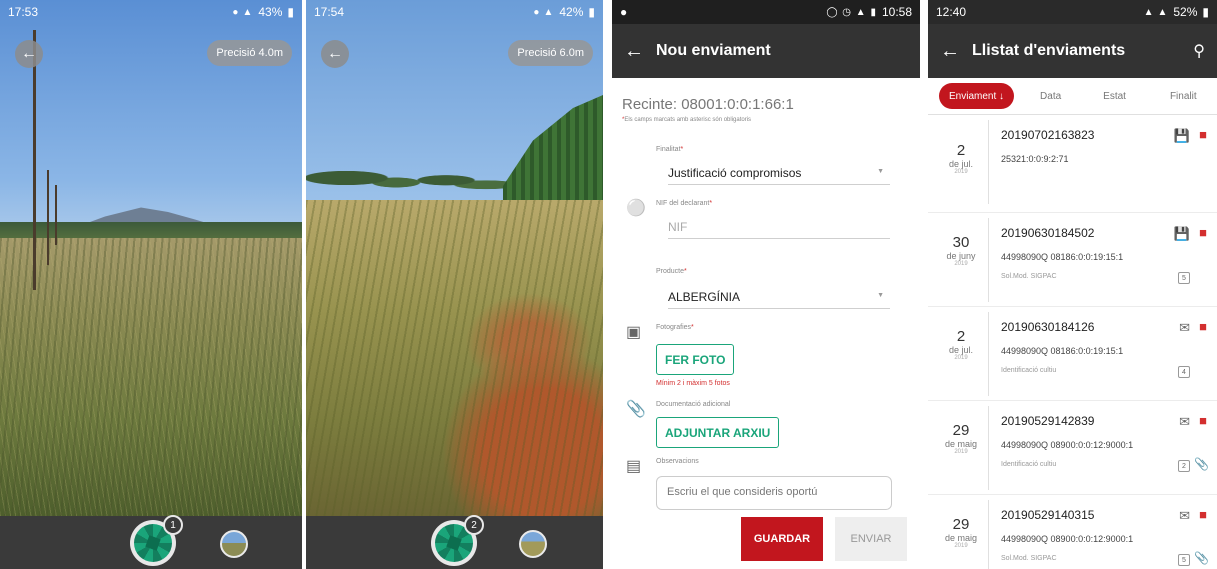 Image resolution: width=1217 pixels, height=569 pixels. What do you see at coordinates (151, 12) in the screenshot?
I see `status-bar: 17:53 ● ▲ 43% ▮` at bounding box center [151, 12].